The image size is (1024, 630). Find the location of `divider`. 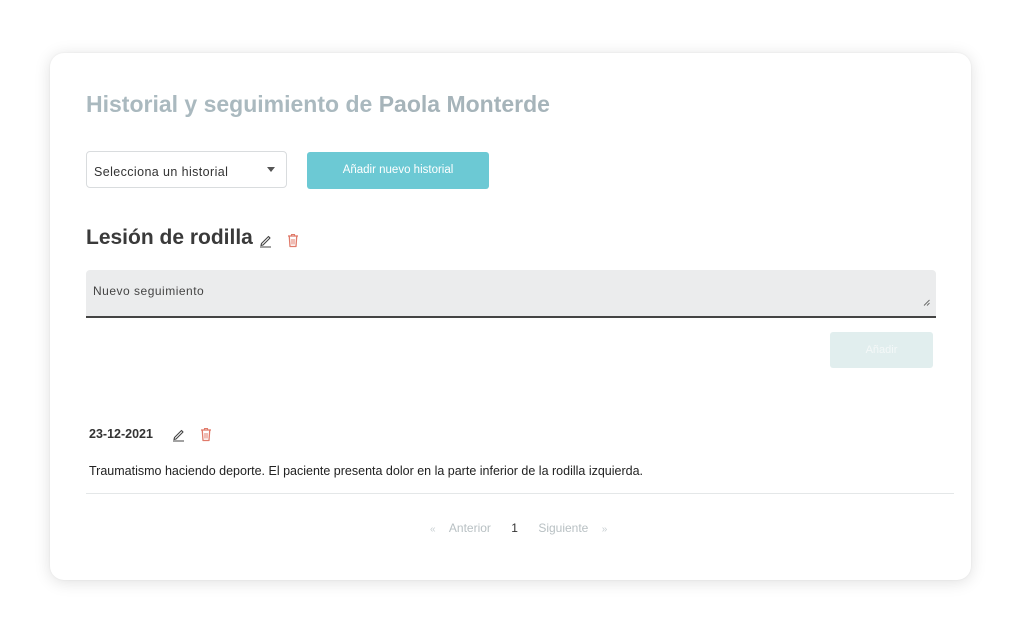

divider is located at coordinates (520, 493).